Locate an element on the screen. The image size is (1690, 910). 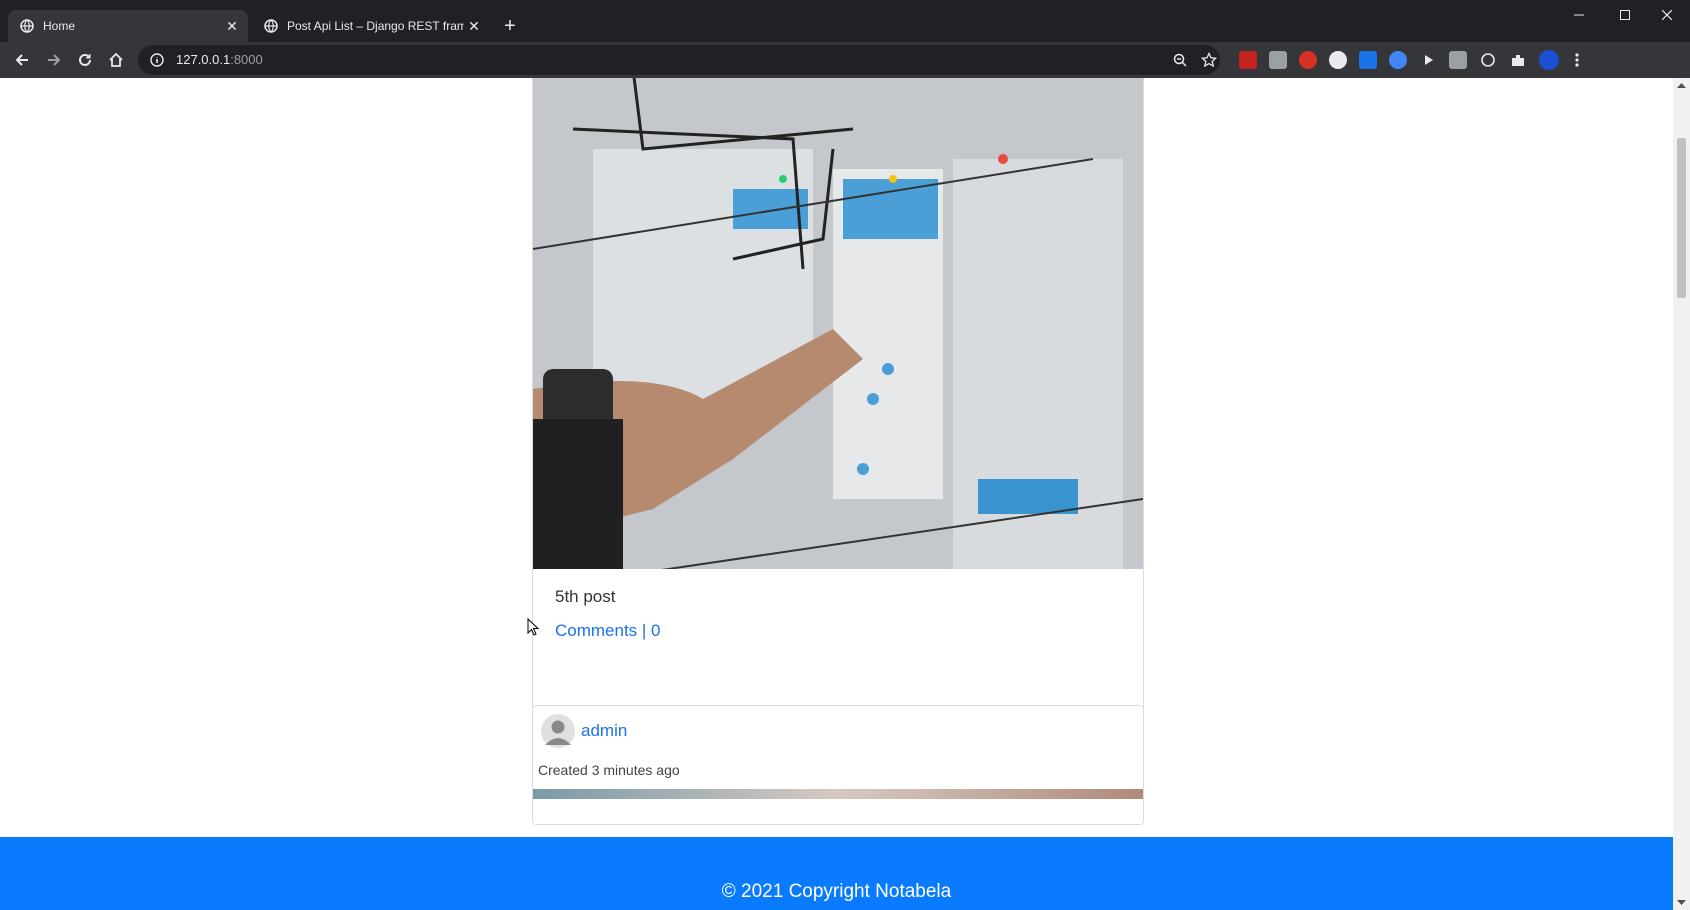
post-caption: 5th post is located at coordinates (585, 596).